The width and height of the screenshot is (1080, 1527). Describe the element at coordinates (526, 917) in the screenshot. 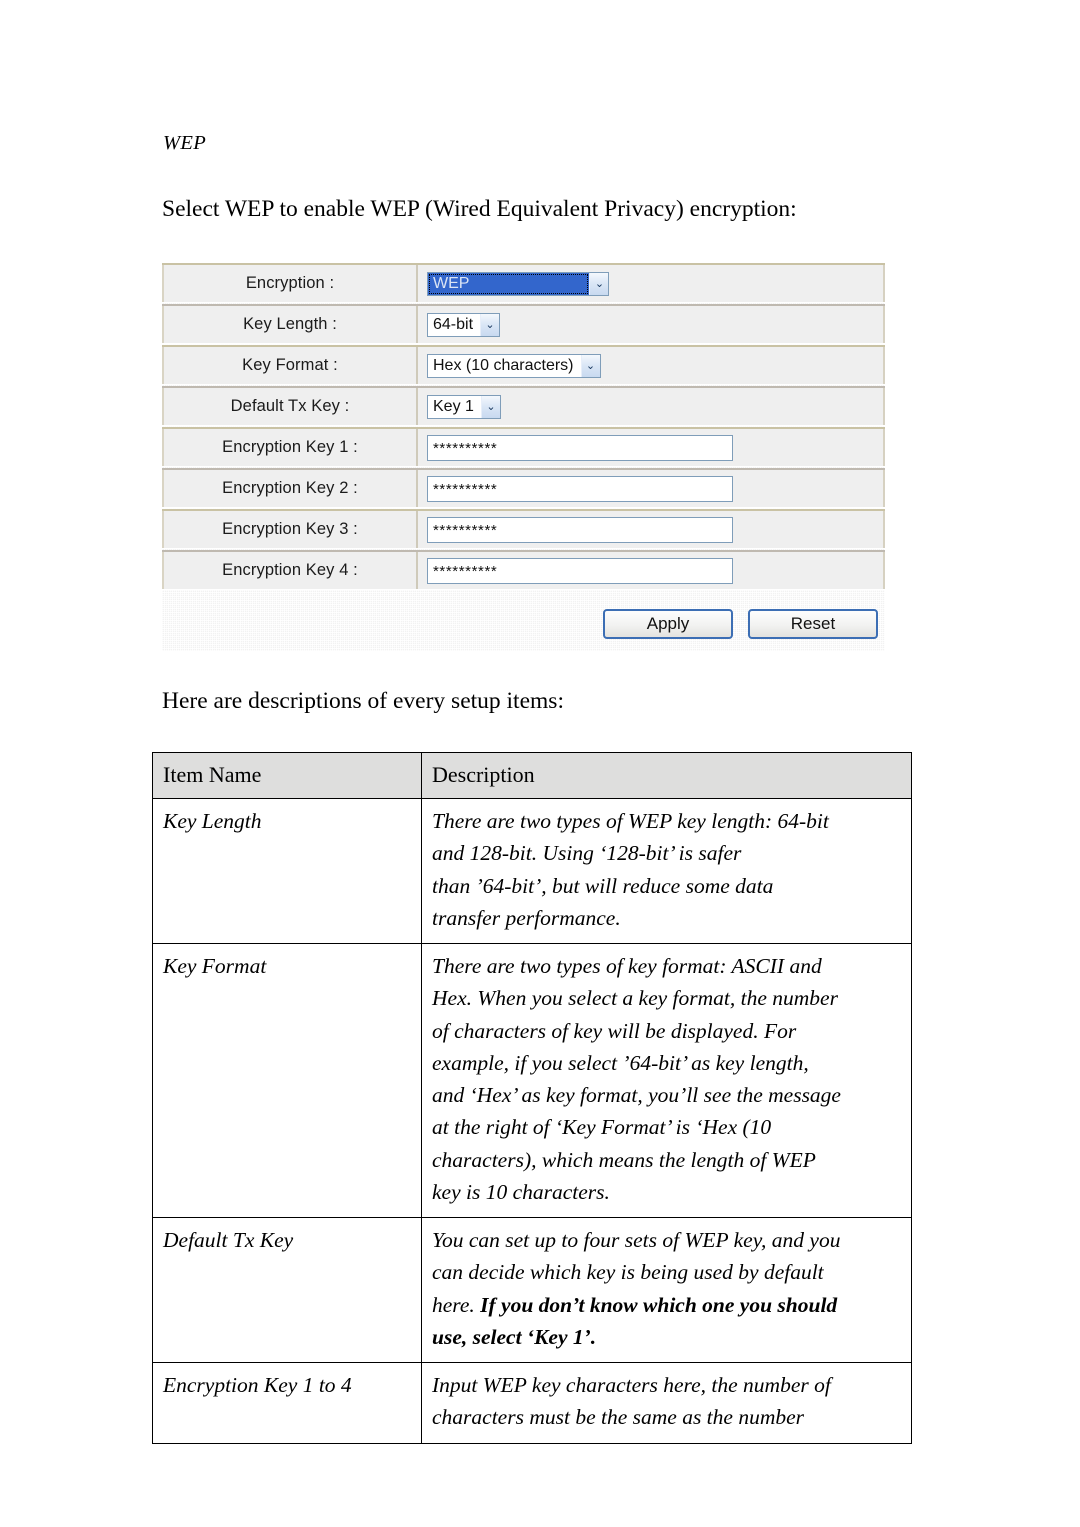

I see `desc-line: transfer performance.` at that location.